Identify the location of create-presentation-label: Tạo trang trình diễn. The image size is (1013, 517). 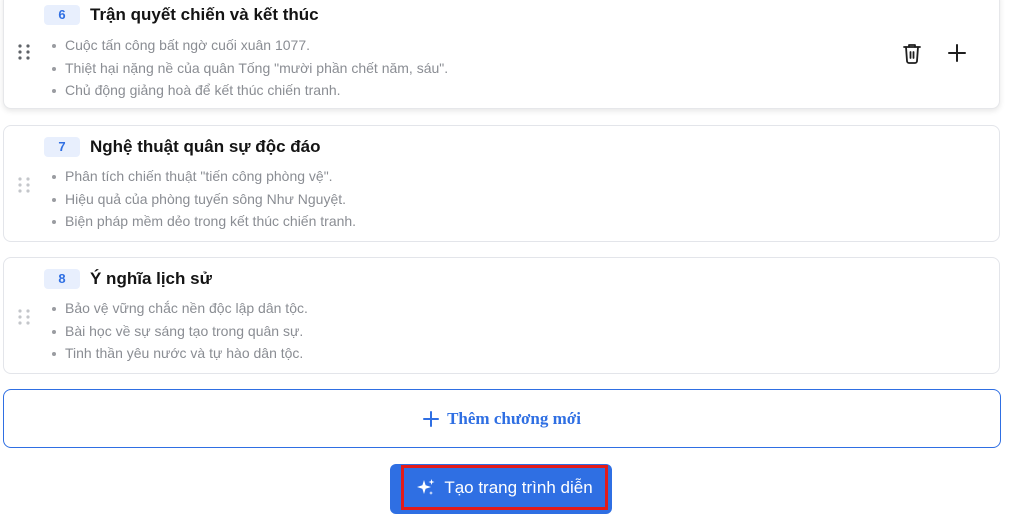
(518, 487).